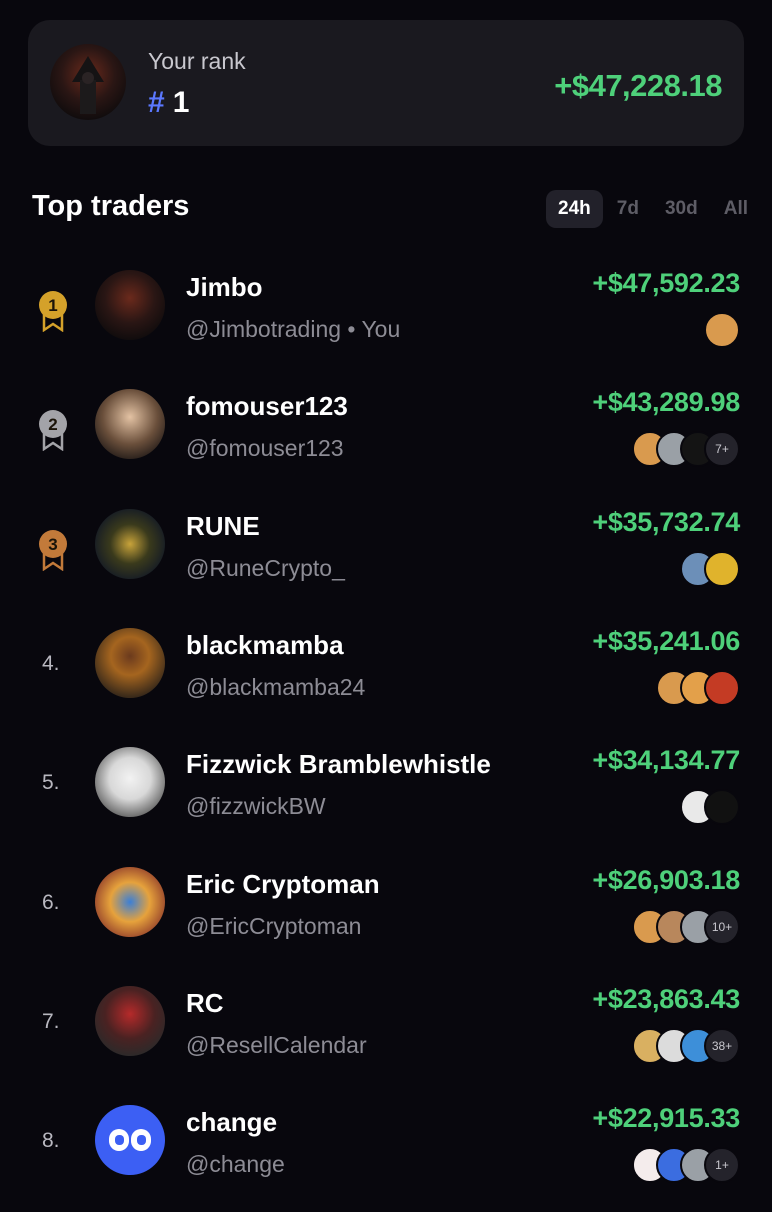 The width and height of the screenshot is (772, 1212). I want to click on trader-handle: @change, so click(235, 1164).